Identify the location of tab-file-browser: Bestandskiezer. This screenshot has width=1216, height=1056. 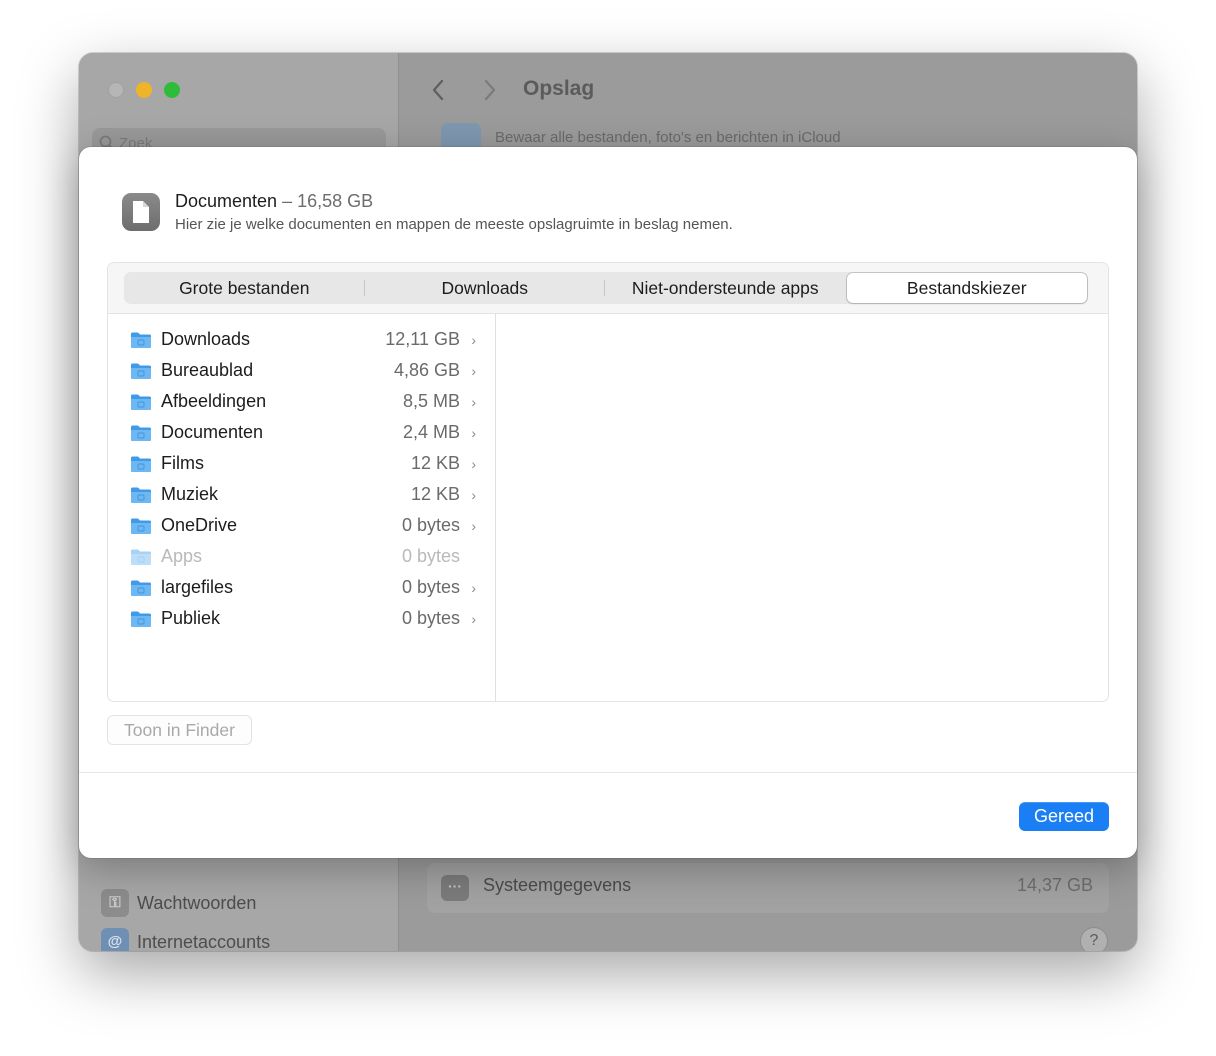
(966, 288).